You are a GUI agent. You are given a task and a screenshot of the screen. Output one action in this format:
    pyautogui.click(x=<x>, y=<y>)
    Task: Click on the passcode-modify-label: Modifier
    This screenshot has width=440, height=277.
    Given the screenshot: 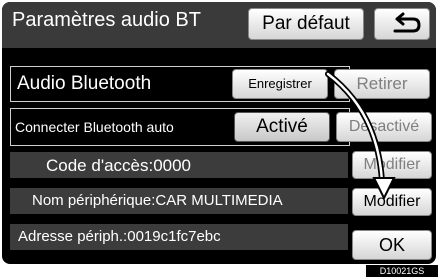 What is the action you would take?
    pyautogui.click(x=392, y=164)
    